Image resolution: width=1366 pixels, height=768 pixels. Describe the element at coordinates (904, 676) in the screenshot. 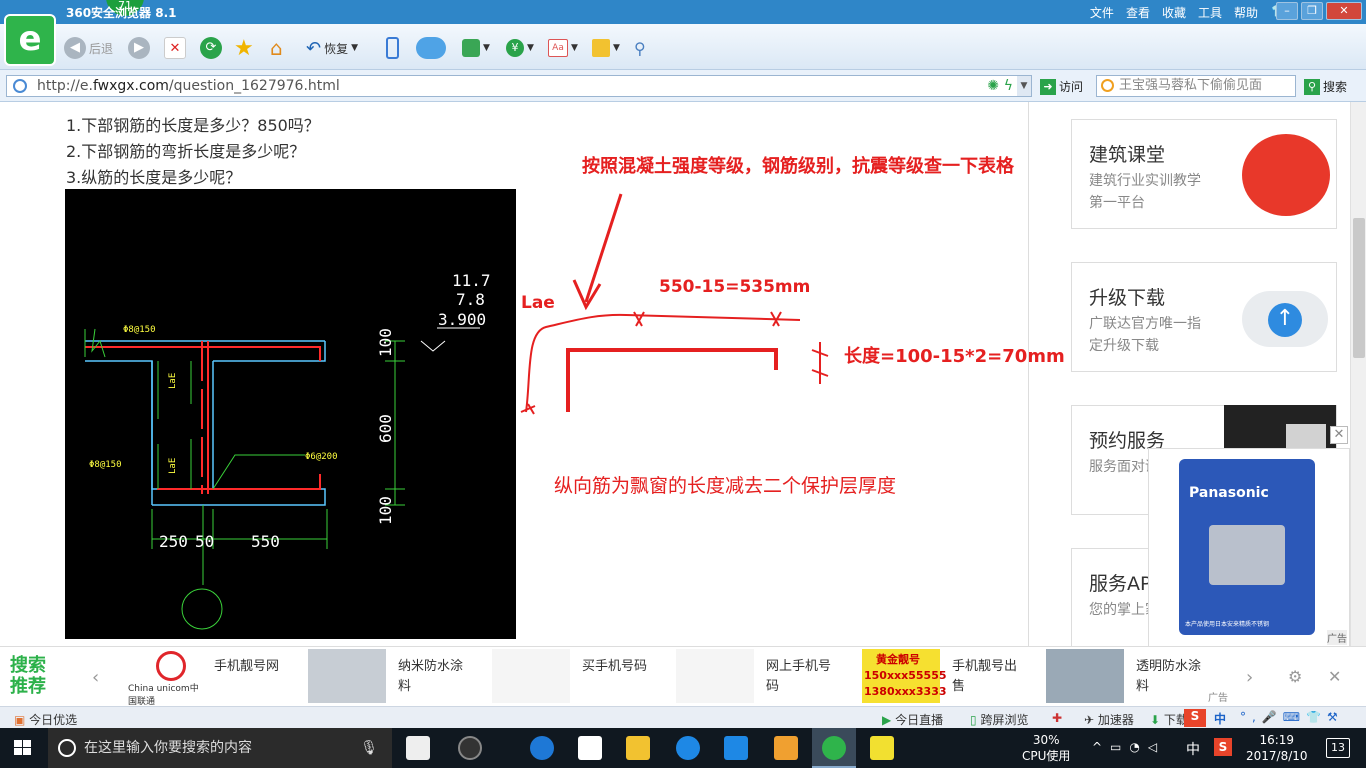

I see `gold-number-image: 黄金靓号 150xxx55555 1380xxx3333` at that location.